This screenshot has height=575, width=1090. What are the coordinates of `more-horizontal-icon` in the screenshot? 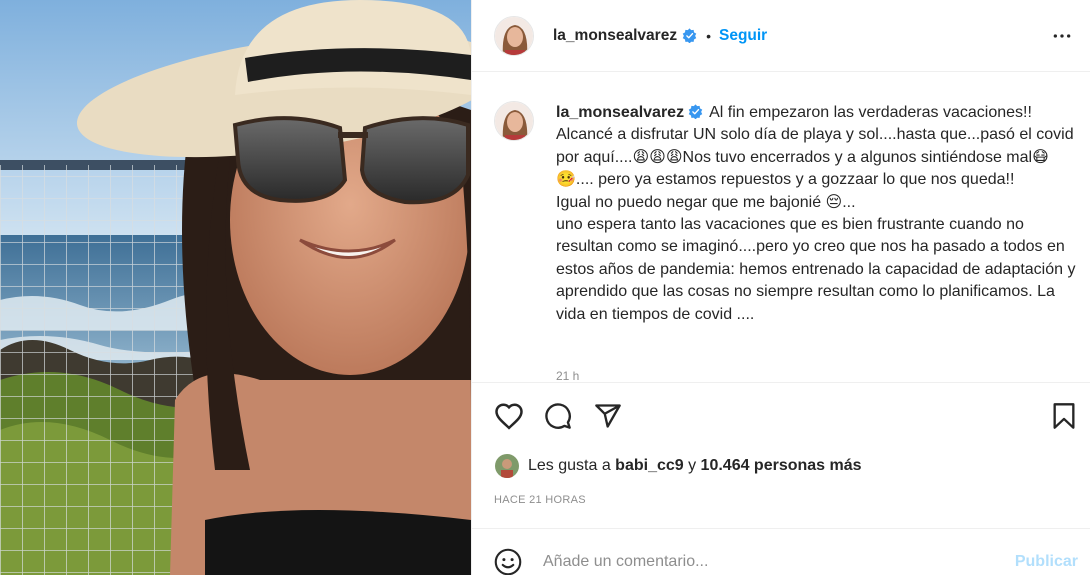 It's located at (1062, 36).